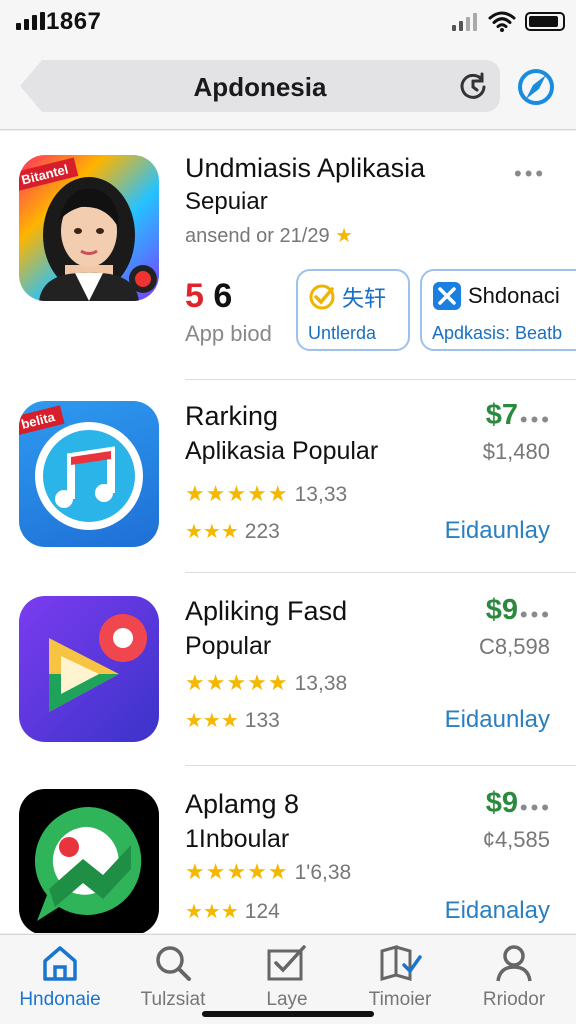  What do you see at coordinates (226, 201) in the screenshot?
I see `featured-subtitle: Sepuiar` at bounding box center [226, 201].